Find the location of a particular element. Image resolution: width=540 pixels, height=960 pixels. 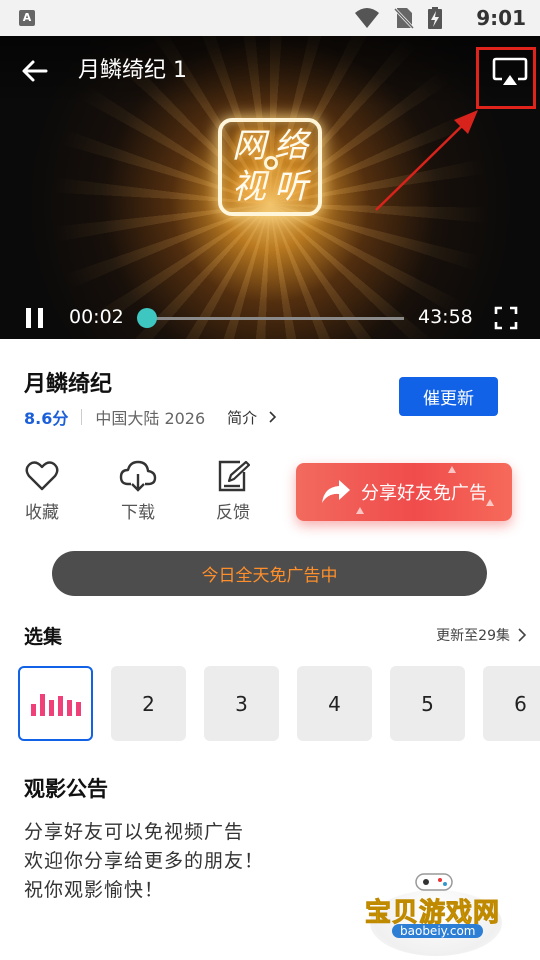

show-title: 月鳞绮纪 is located at coordinates (68, 384).